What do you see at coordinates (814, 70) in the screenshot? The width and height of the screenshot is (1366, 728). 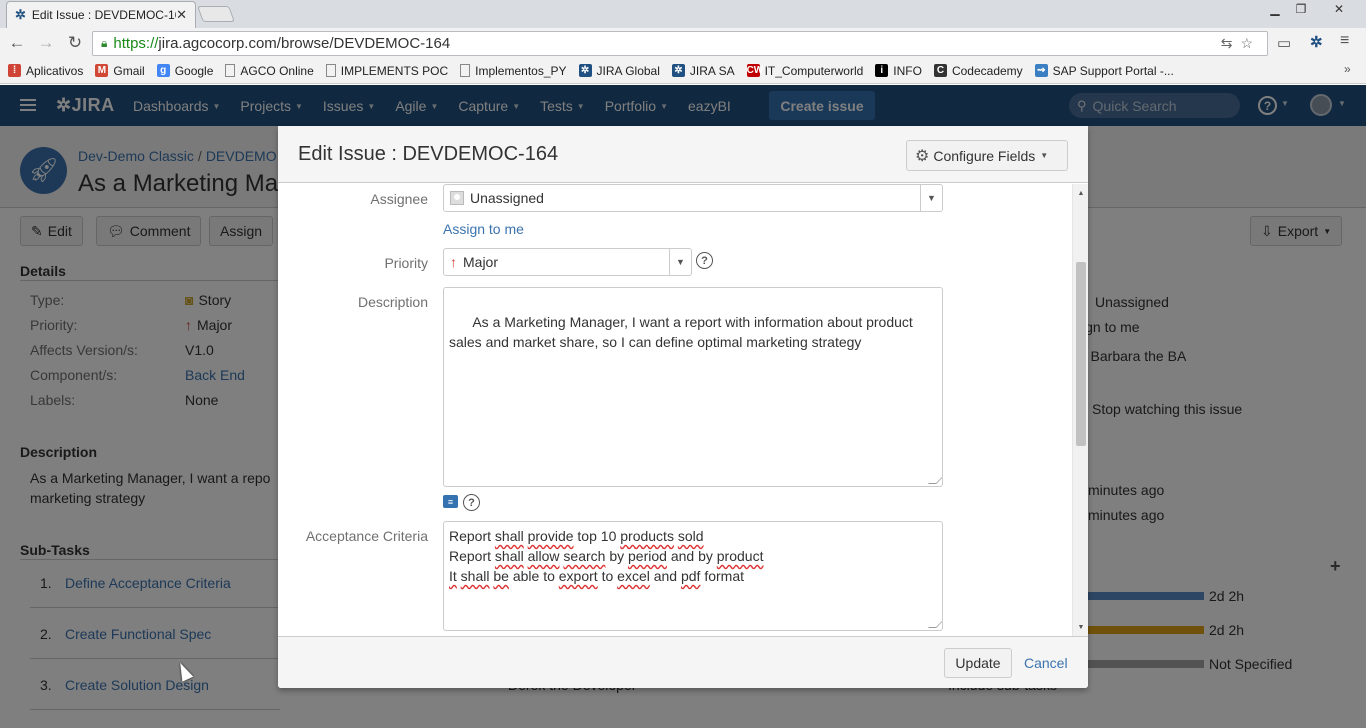 I see `bookmark-label: IT_Computerworld` at bounding box center [814, 70].